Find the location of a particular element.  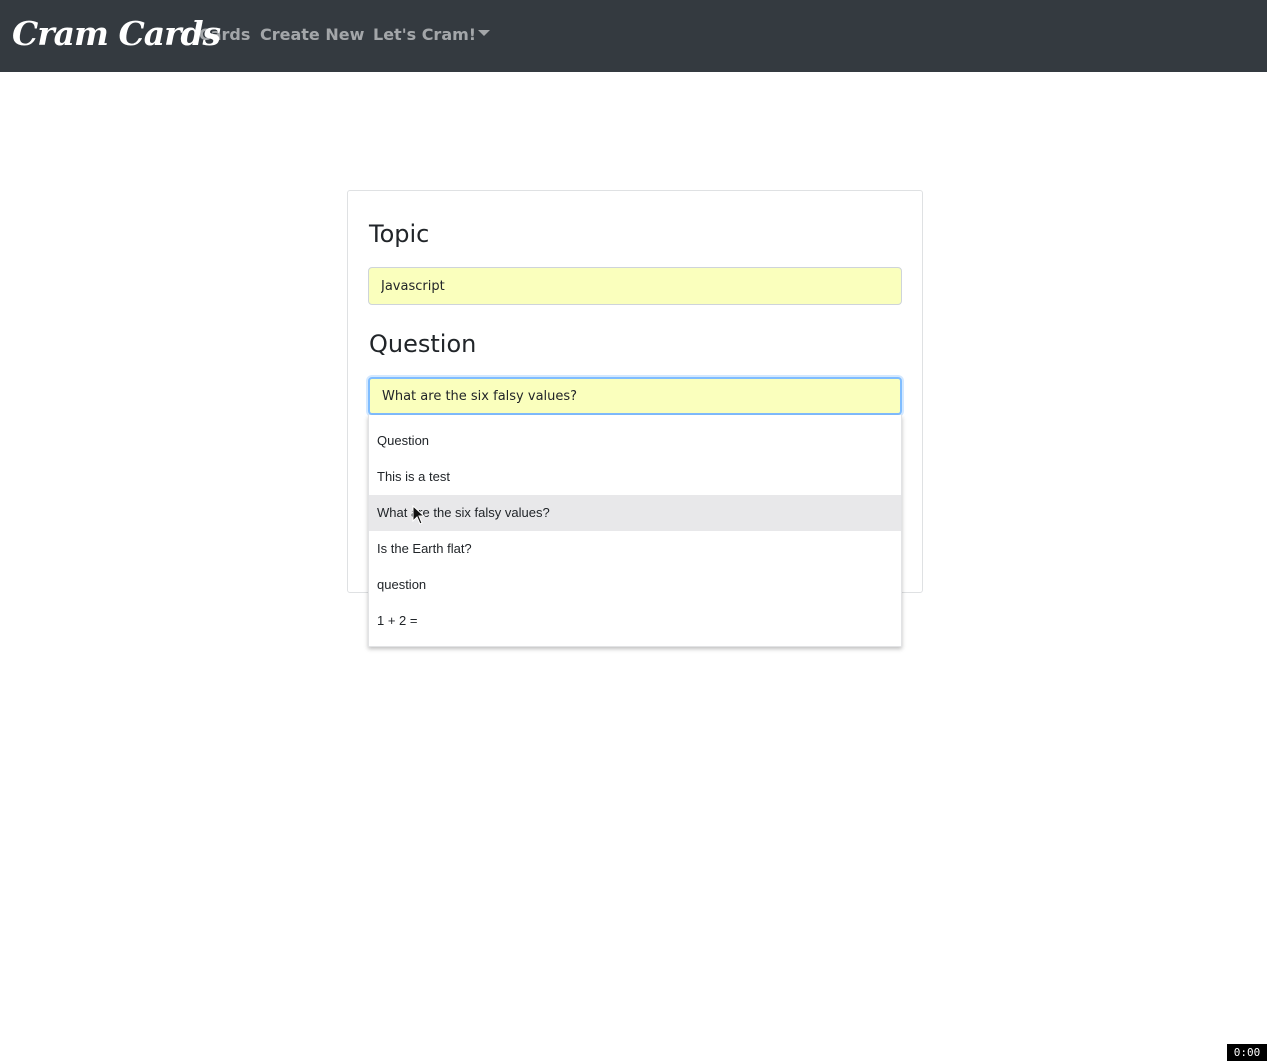

autocomplete-item: question is located at coordinates (635, 585).